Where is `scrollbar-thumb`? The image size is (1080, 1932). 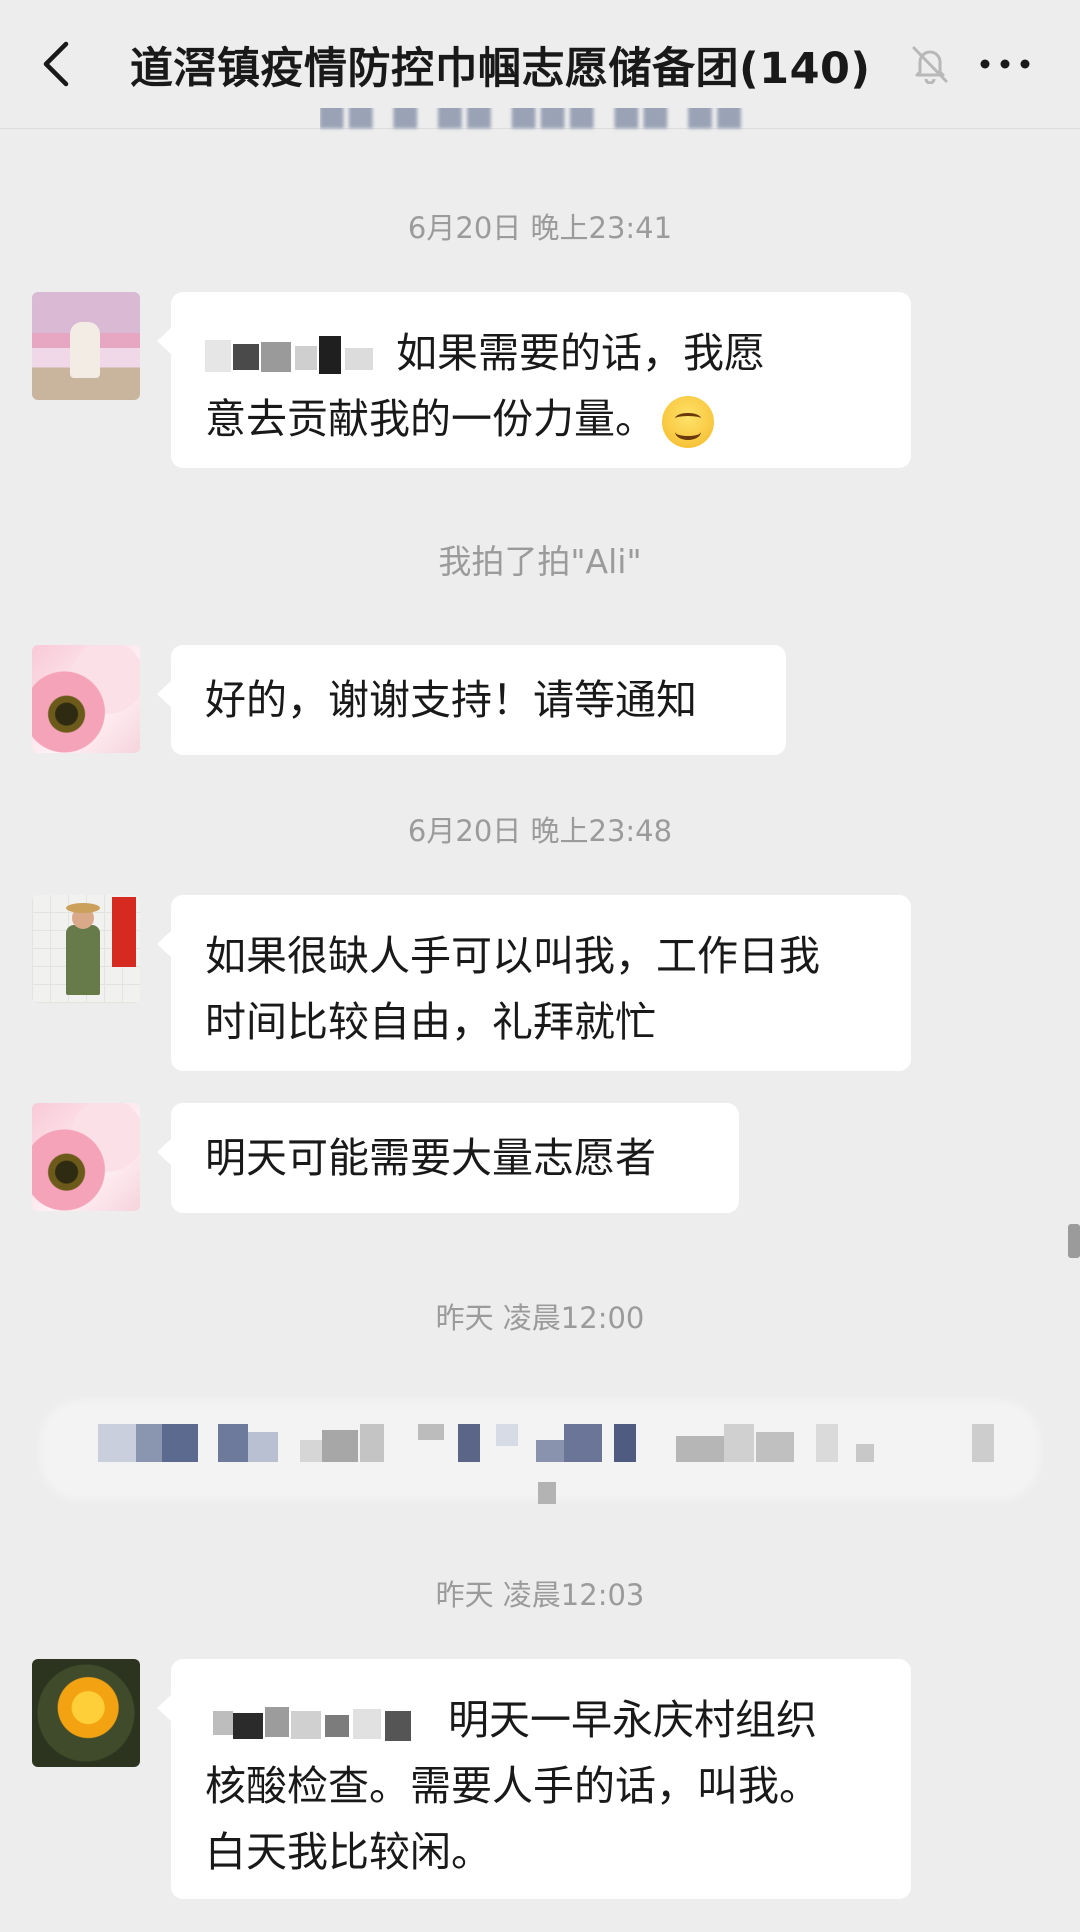
scrollbar-thumb is located at coordinates (1074, 1241).